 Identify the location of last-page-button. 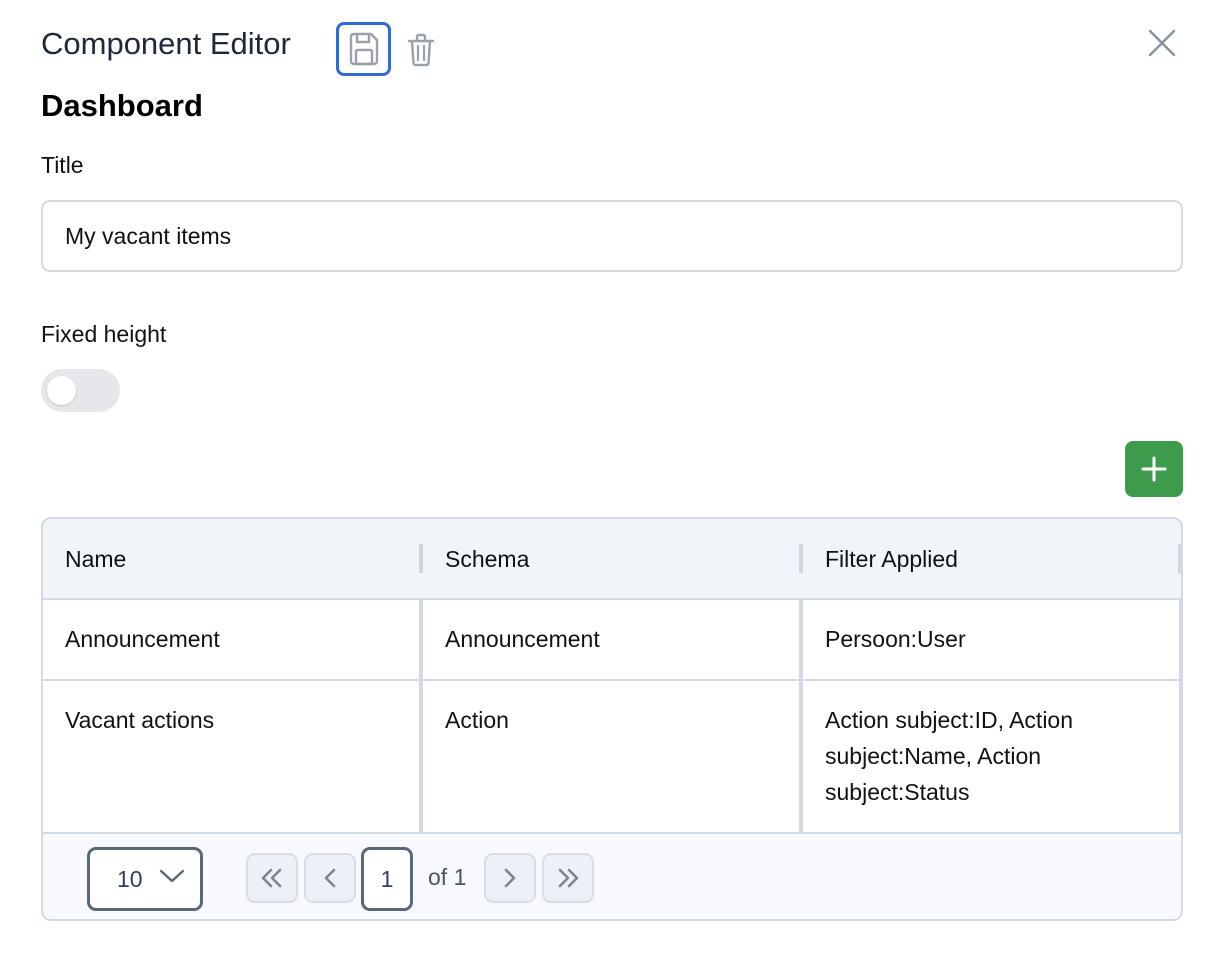
(568, 878).